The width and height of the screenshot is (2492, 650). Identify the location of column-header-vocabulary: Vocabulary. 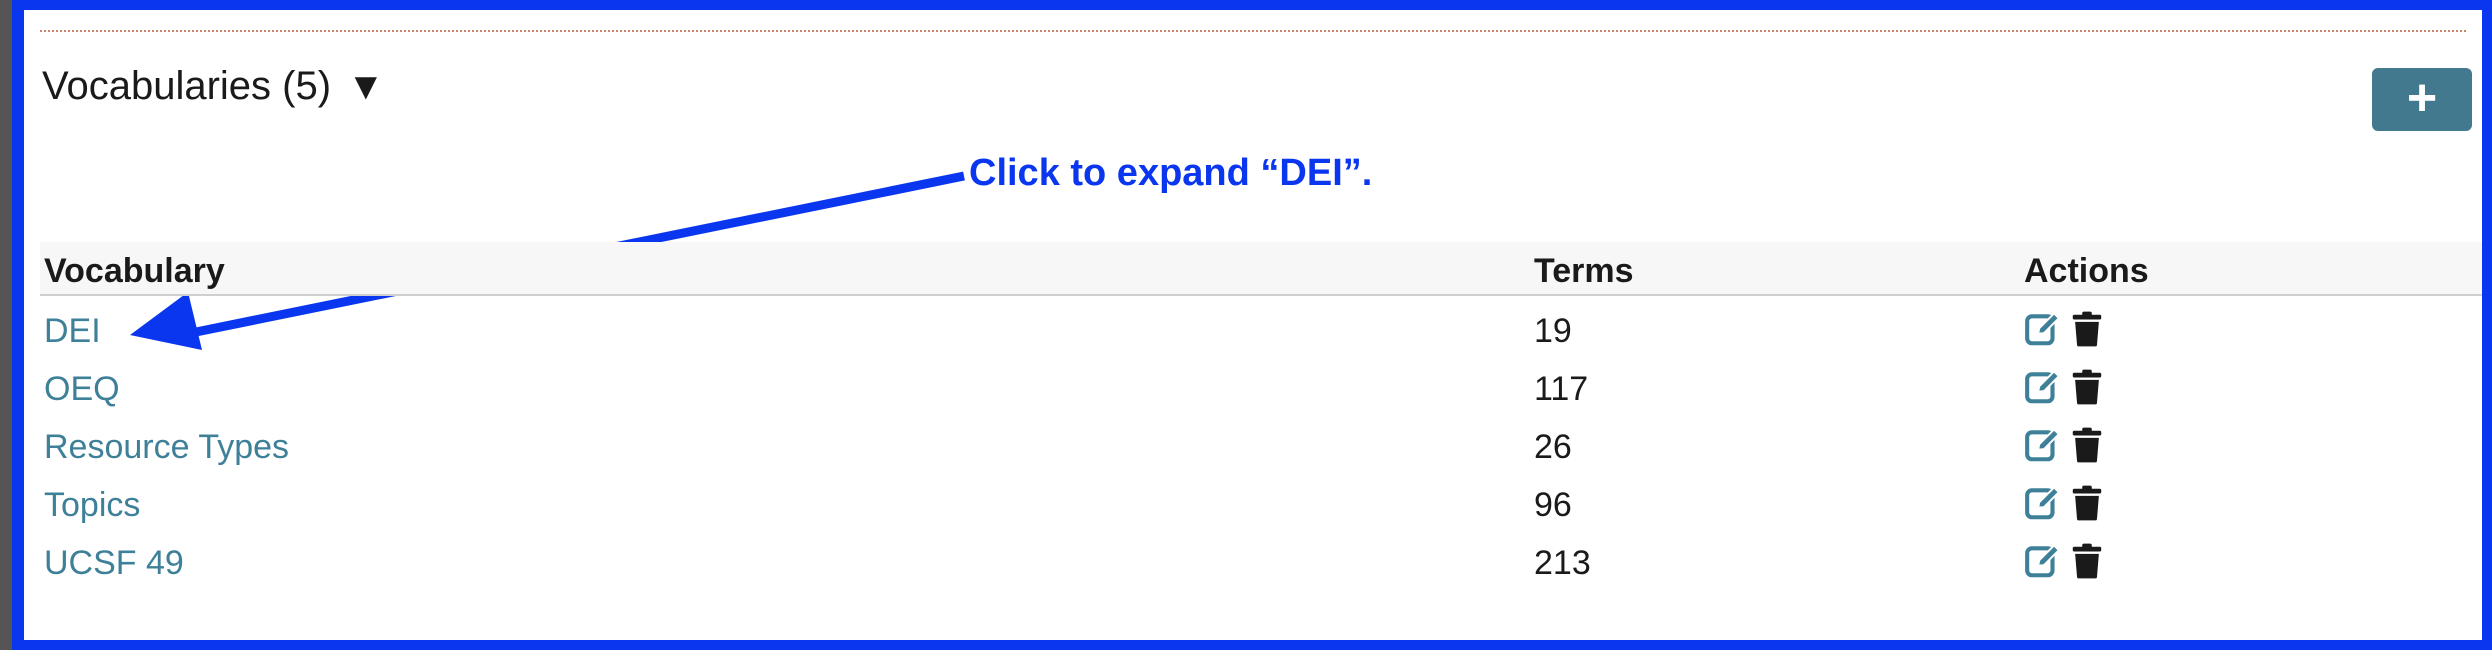
(134, 271).